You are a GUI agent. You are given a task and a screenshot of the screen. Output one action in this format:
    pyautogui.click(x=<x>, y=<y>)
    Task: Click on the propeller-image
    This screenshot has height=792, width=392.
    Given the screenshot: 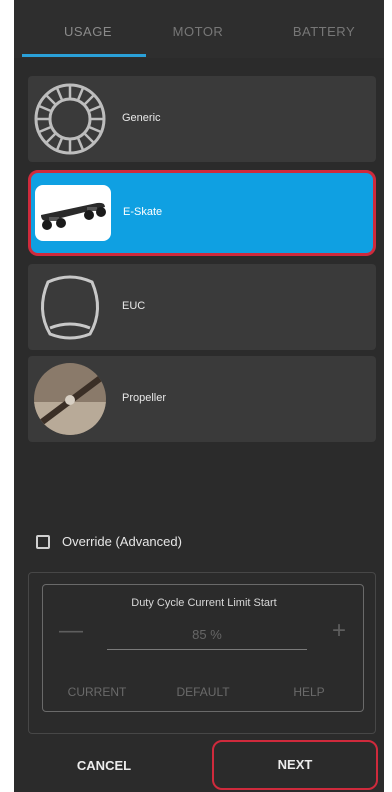 What is the action you would take?
    pyautogui.click(x=70, y=399)
    